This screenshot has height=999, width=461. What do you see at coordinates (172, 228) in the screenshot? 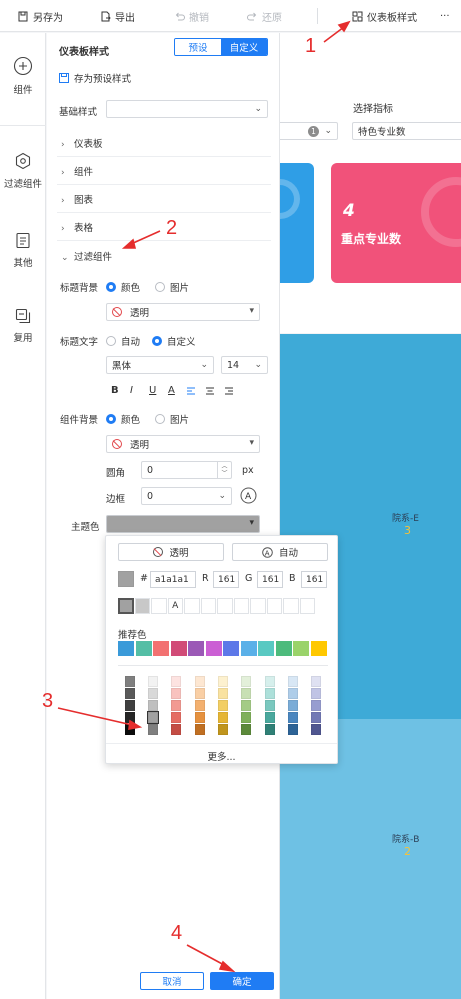
I see `annotation-number-2: 2` at bounding box center [172, 228].